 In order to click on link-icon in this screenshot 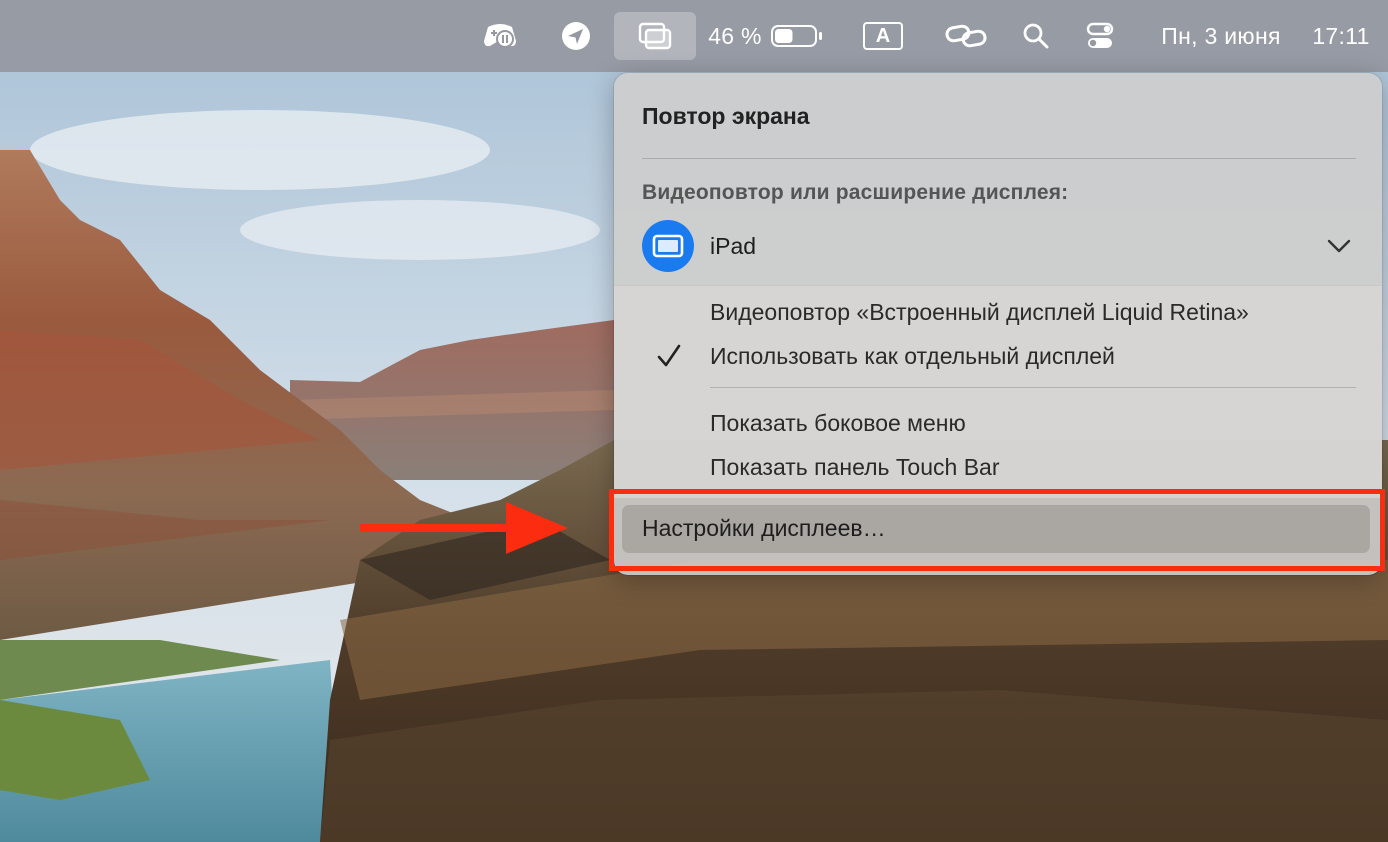, I will do `click(966, 36)`.